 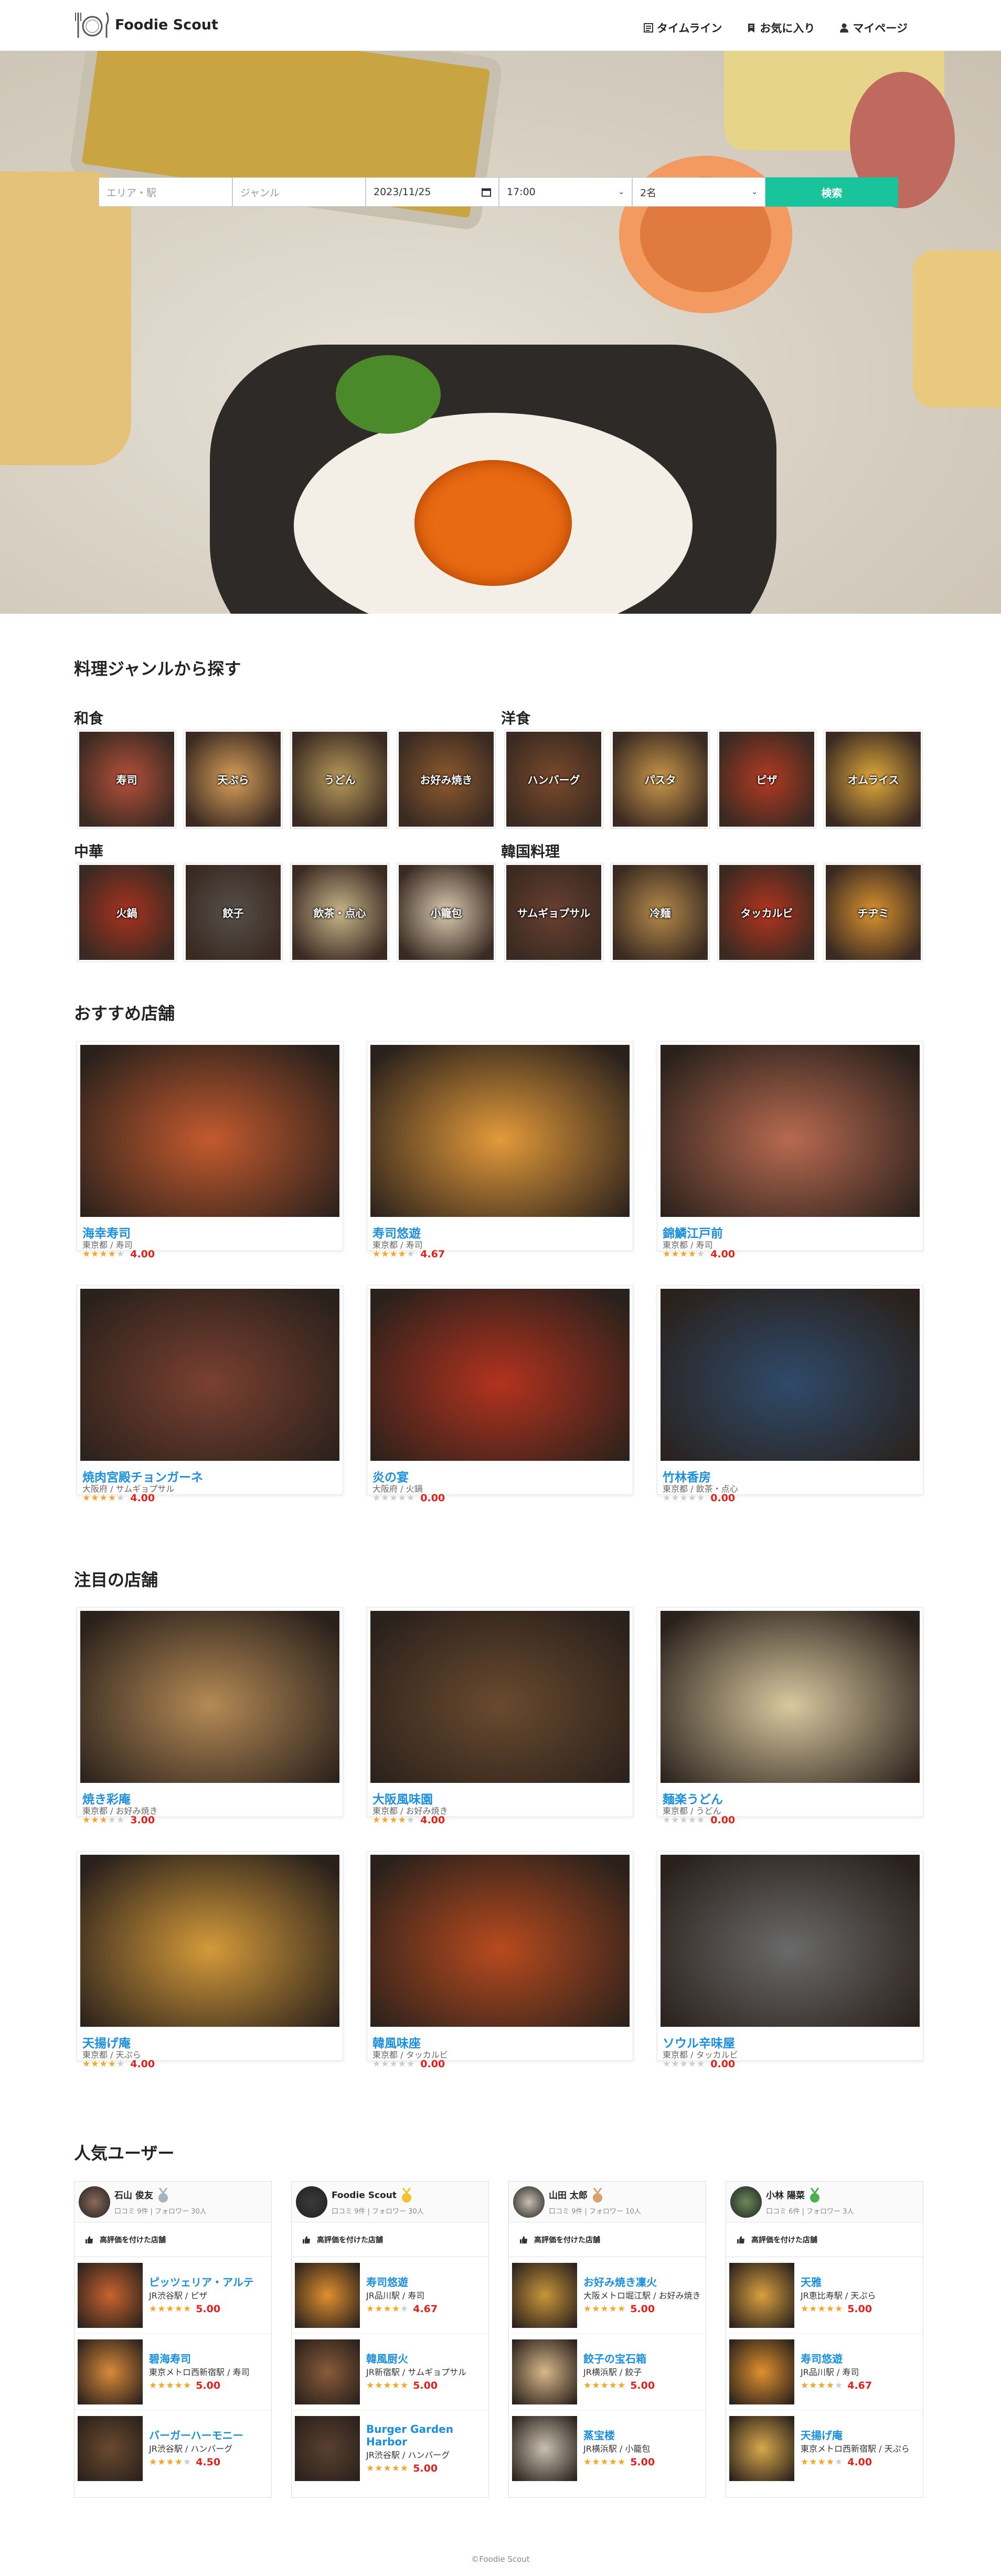 I want to click on date-input: 2023/11/25, so click(x=432, y=192).